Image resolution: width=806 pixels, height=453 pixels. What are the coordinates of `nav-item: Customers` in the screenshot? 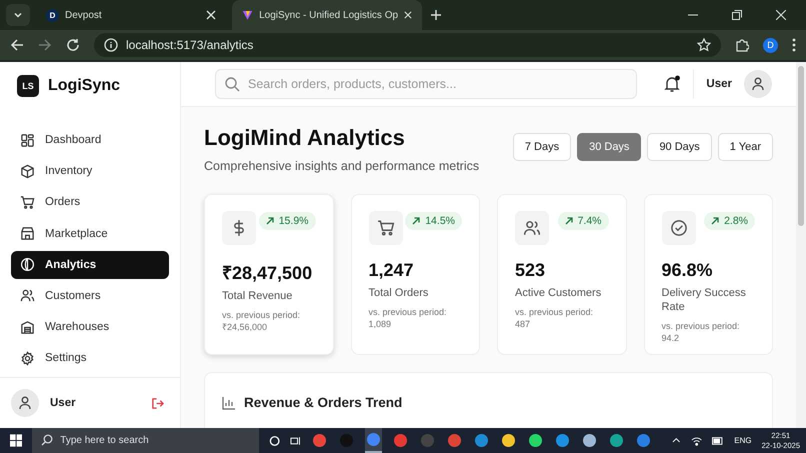 It's located at (90, 296).